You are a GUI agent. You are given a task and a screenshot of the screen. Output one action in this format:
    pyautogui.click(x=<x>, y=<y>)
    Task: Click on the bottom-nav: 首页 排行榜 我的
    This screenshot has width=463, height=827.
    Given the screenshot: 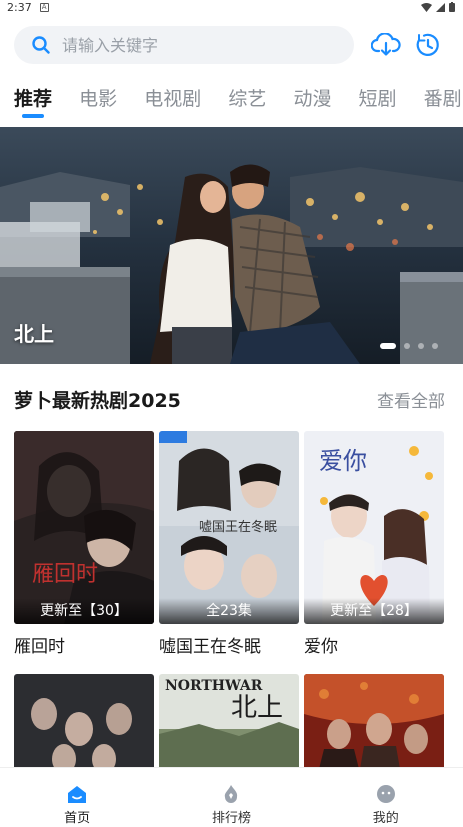 What is the action you would take?
    pyautogui.click(x=231, y=797)
    